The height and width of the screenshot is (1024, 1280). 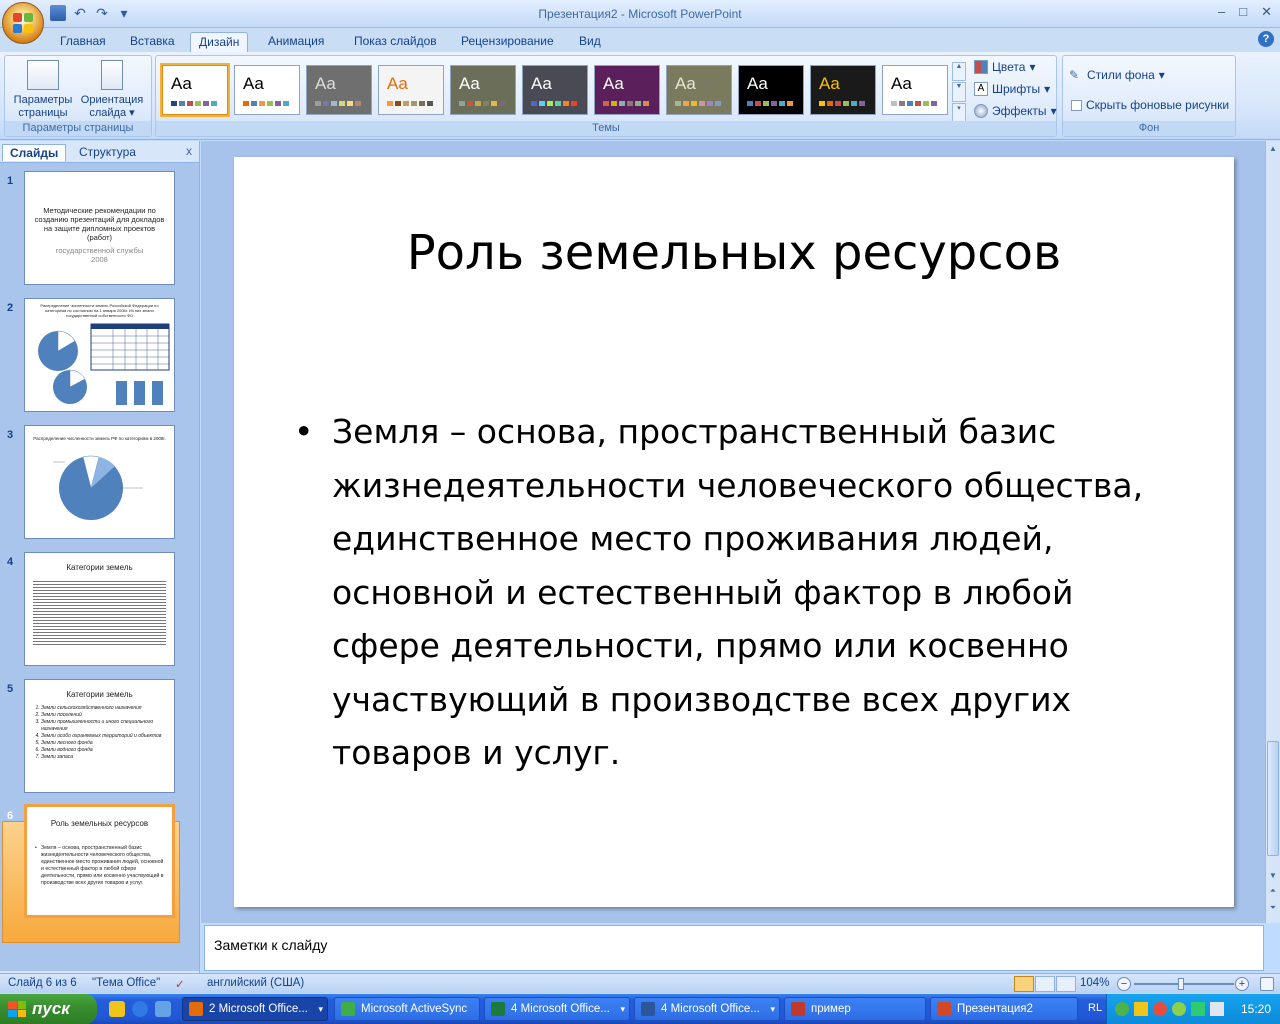 I want to click on sync-icon, so click(x=1122, y=1009).